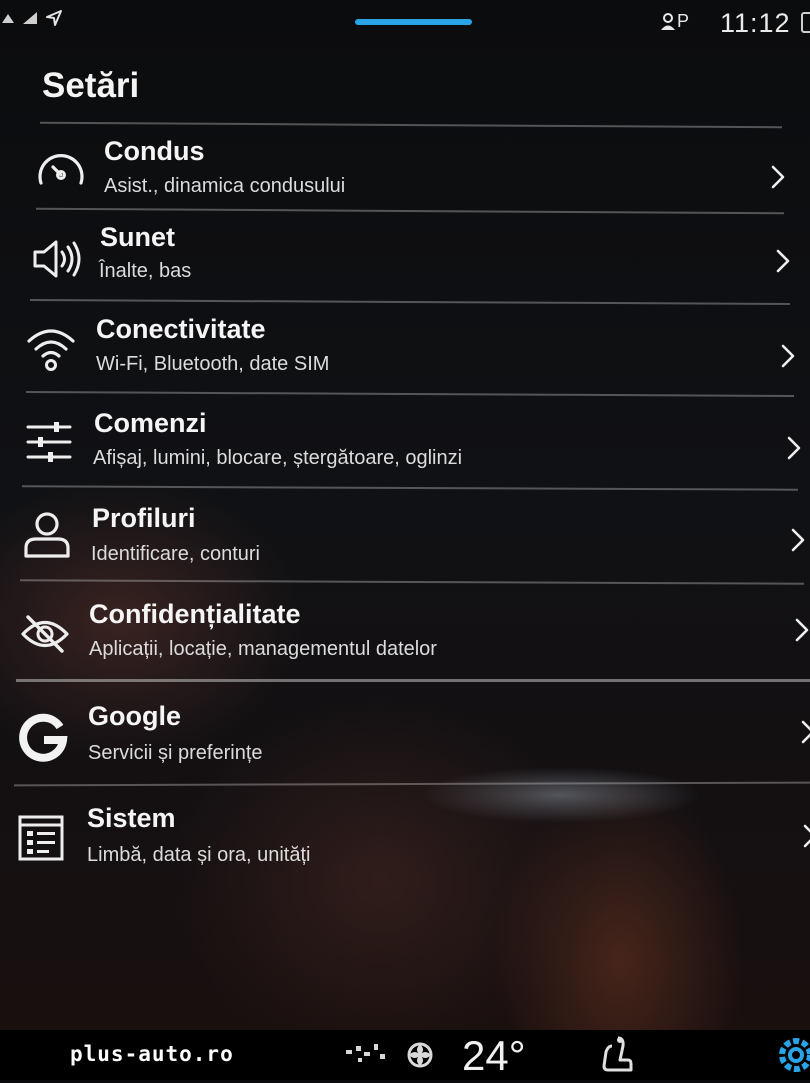 This screenshot has height=1083, width=810. Describe the element at coordinates (175, 753) in the screenshot. I see `menu-item-subtitle: Servicii și preferințe` at that location.